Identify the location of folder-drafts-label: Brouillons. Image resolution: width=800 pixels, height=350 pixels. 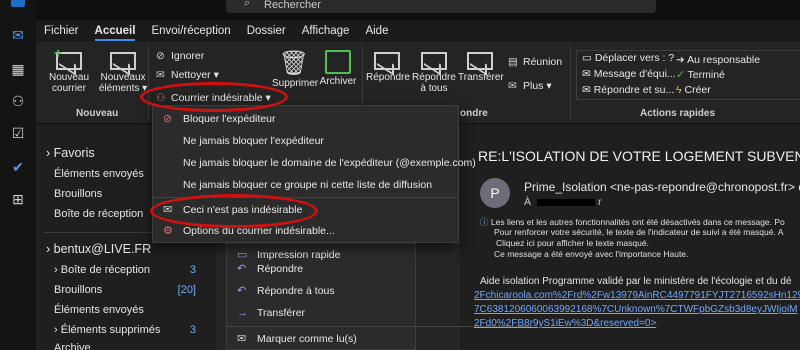
(78, 290).